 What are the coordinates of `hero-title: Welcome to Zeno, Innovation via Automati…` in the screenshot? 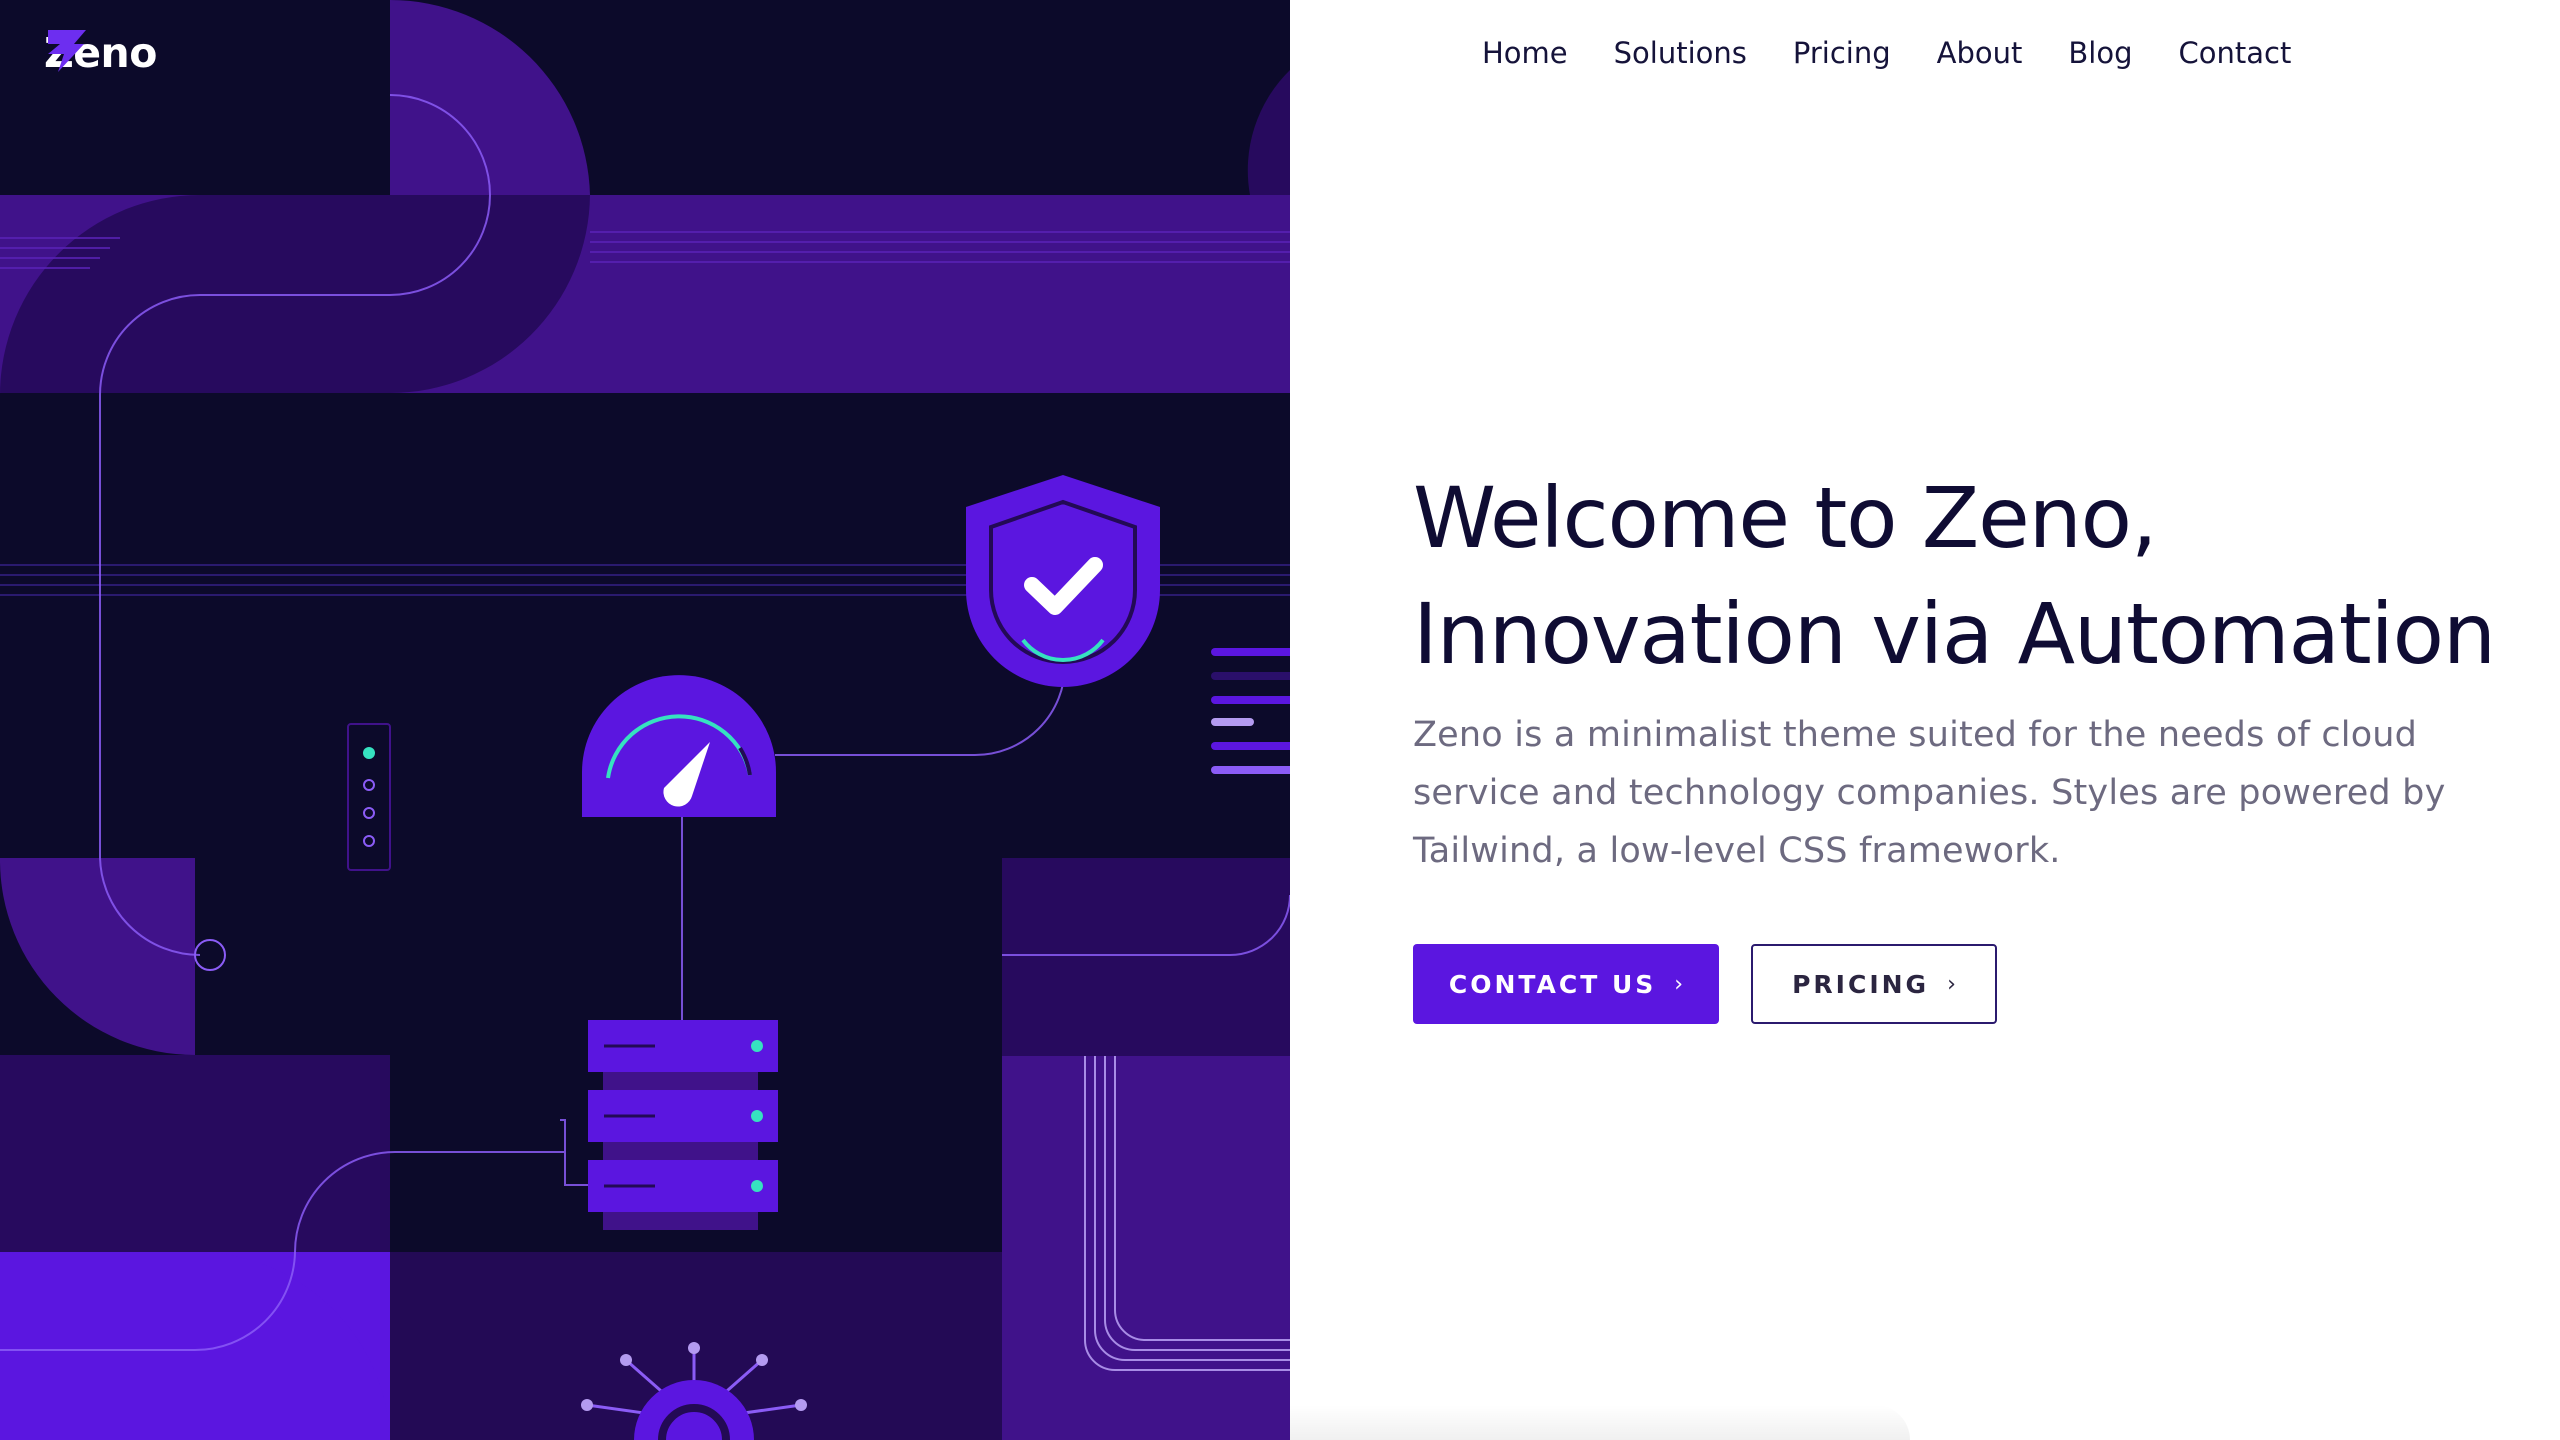 It's located at (1973, 576).